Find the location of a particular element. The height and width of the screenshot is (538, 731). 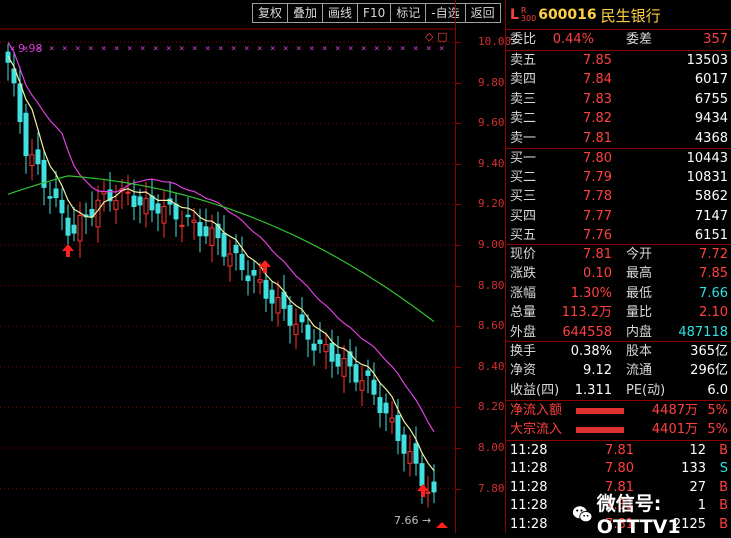

ask-label: 卖四 is located at coordinates (523, 80).